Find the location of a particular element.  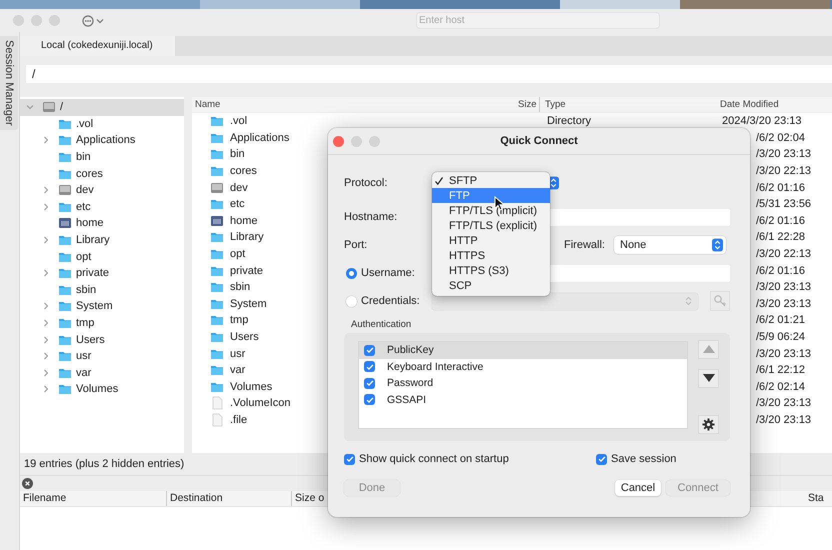

file-name: etc is located at coordinates (237, 204).